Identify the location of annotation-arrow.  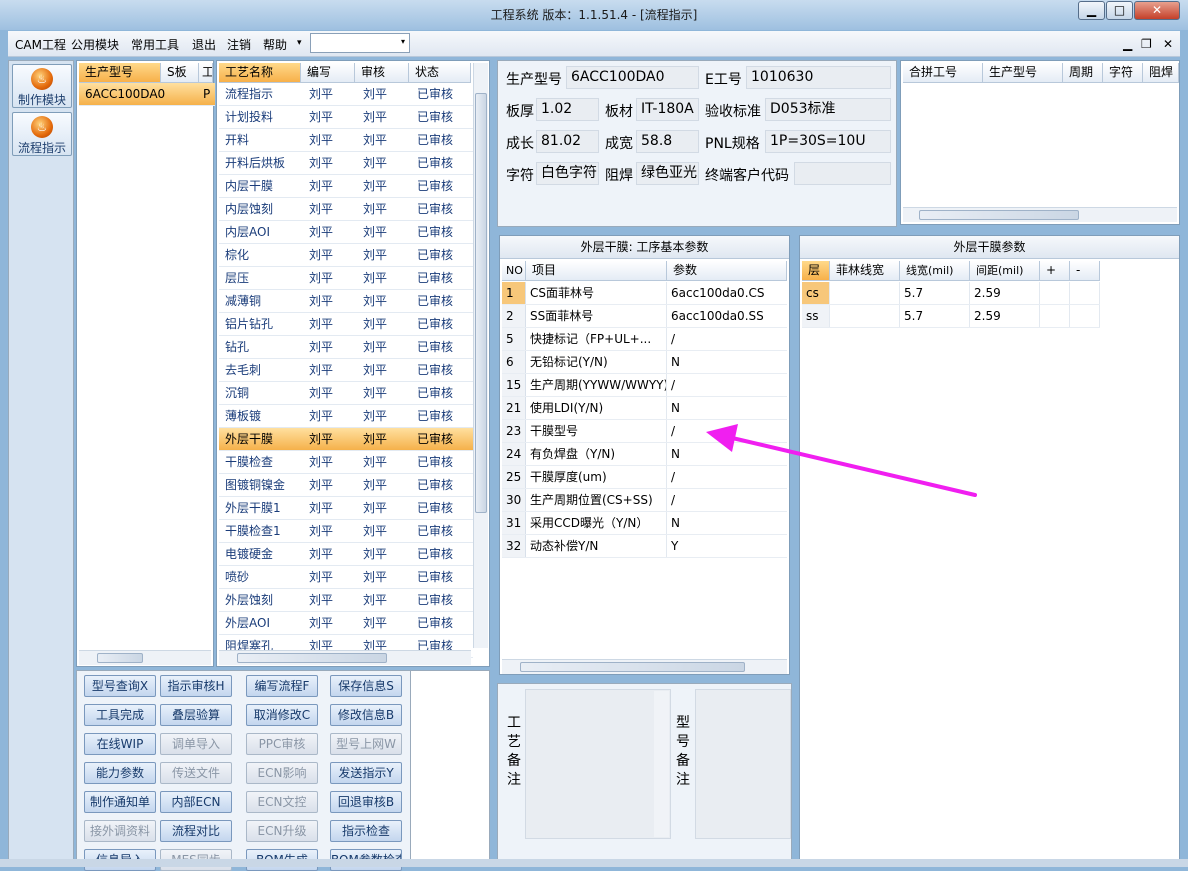
(841, 460).